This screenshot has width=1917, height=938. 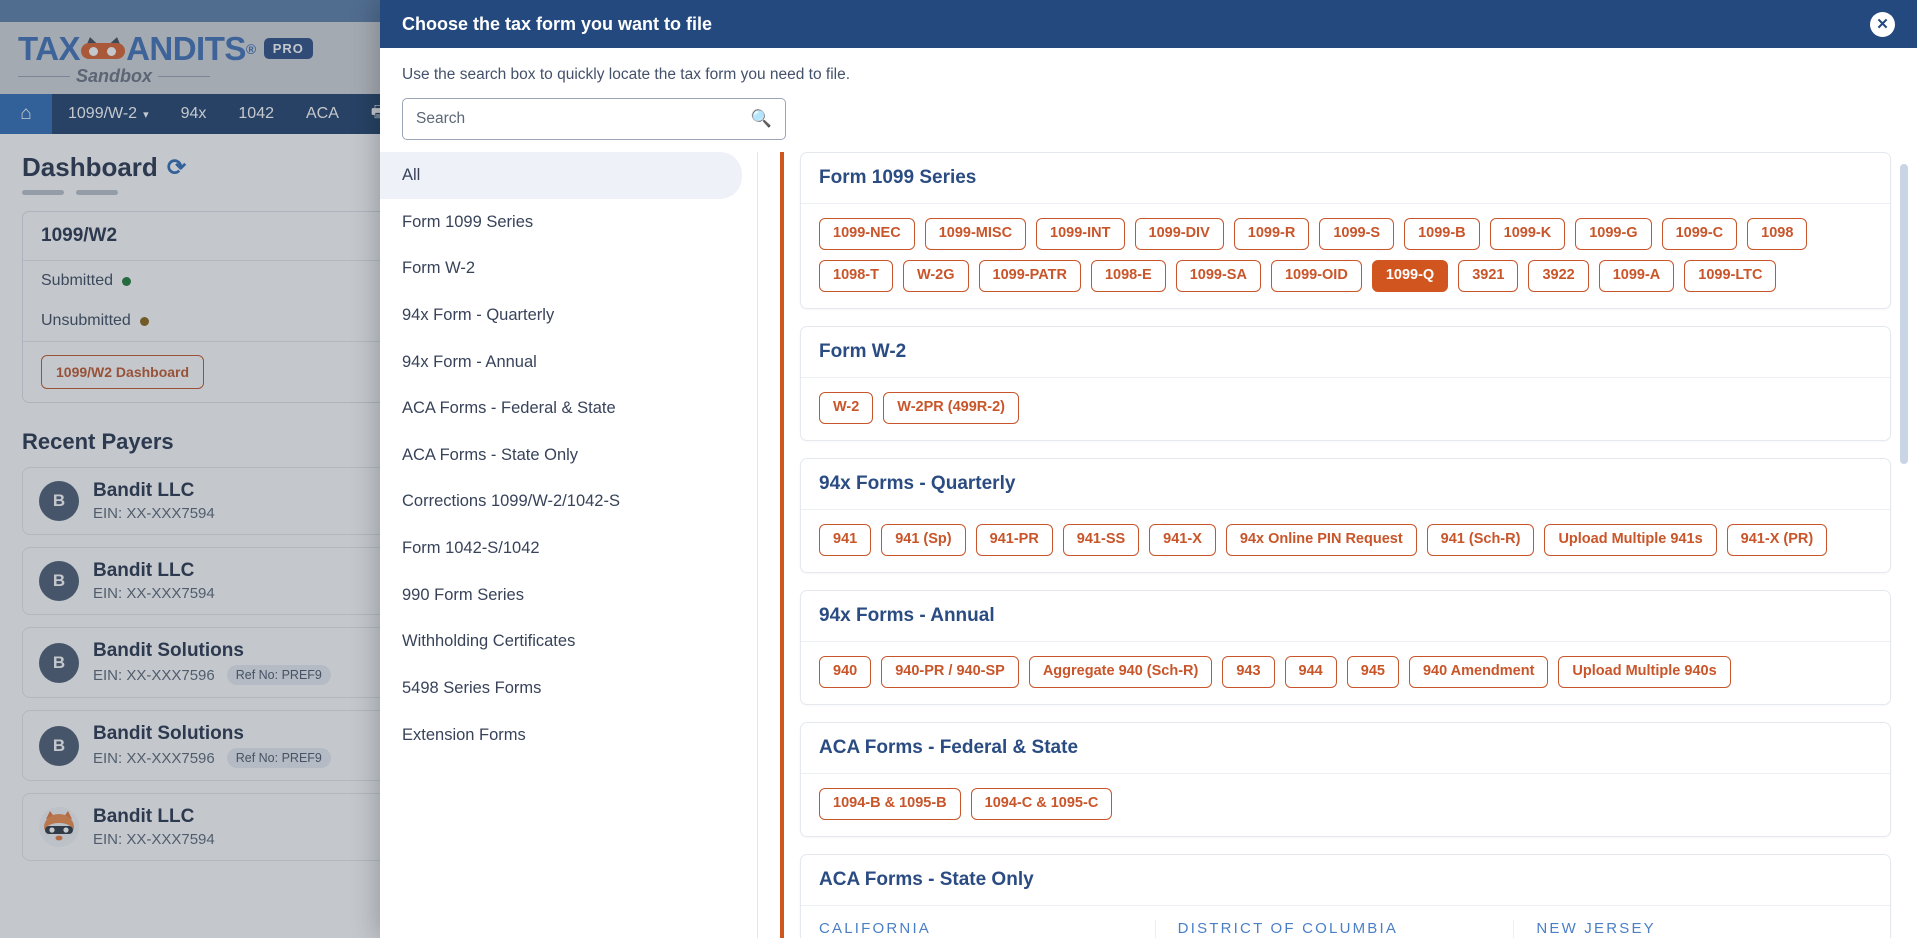 I want to click on form-chip-upload-multiple-941s: Upload Multiple 941s, so click(x=1630, y=539).